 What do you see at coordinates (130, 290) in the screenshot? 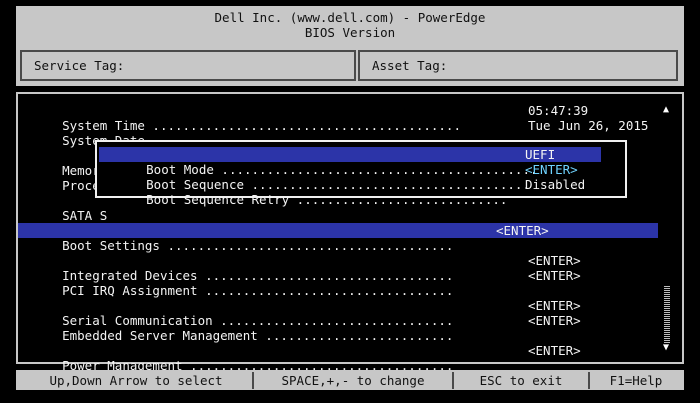
I see `menu-item-label: PCI IRQ Assignment` at bounding box center [130, 290].